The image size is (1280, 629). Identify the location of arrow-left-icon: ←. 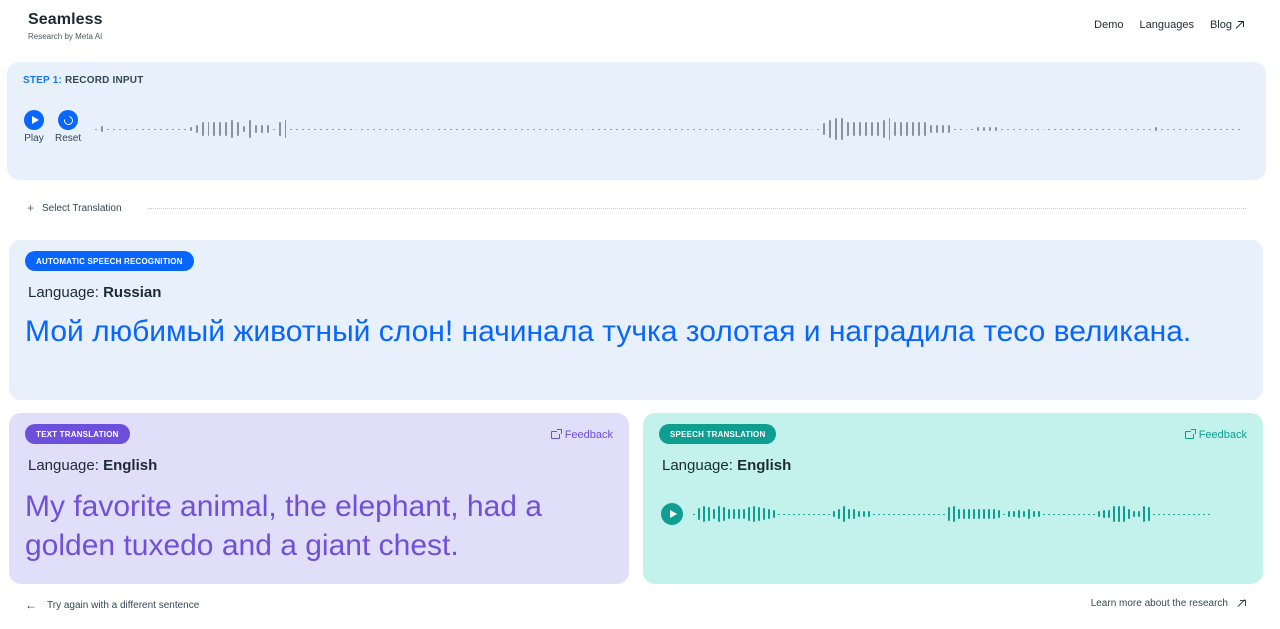
(31, 605).